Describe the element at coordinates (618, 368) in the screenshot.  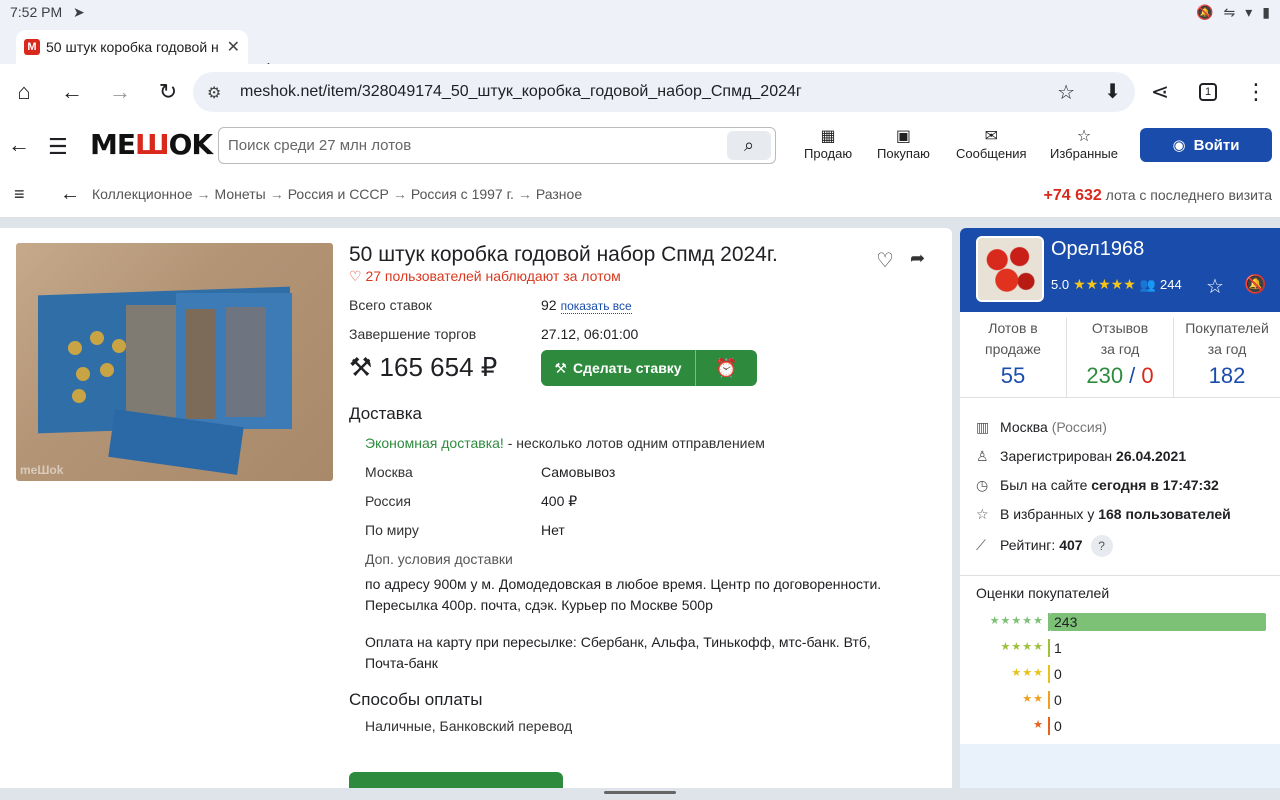
I see `place-bid-button: ⚒ Сделать ставку` at that location.